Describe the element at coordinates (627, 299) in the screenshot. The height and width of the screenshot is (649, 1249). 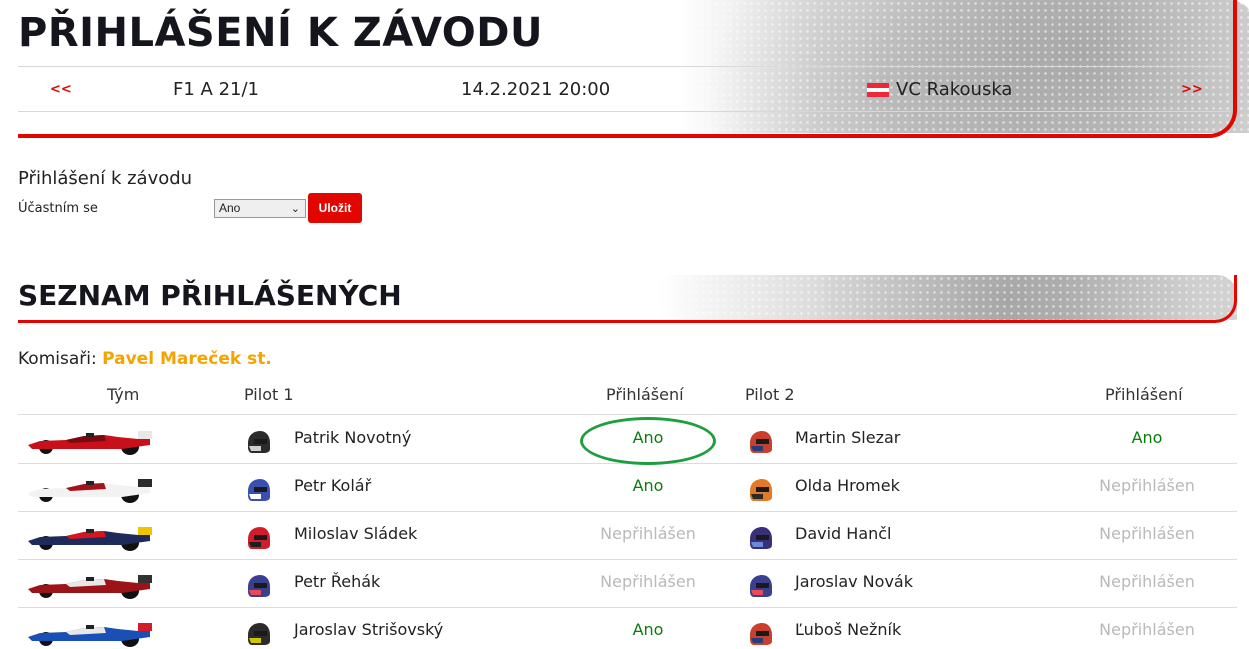
I see `registered-list-header: SEZNAM PŘIHLÁŠENÝCH` at that location.